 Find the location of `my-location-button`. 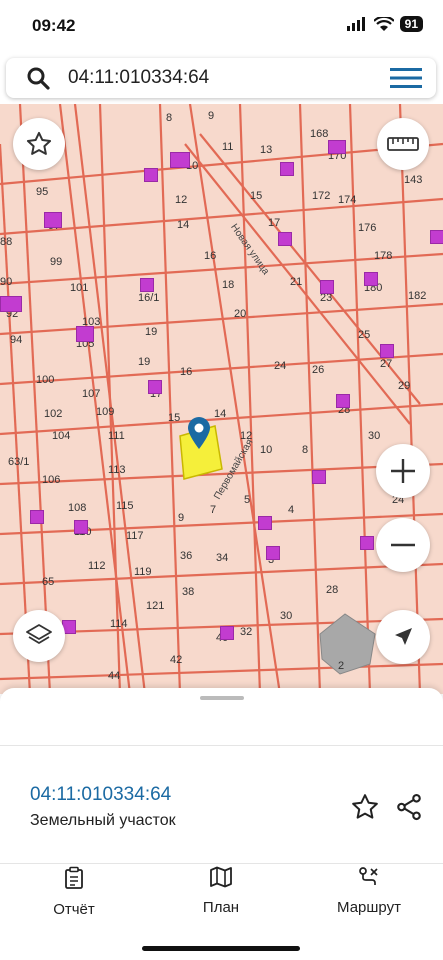

my-location-button is located at coordinates (403, 637).